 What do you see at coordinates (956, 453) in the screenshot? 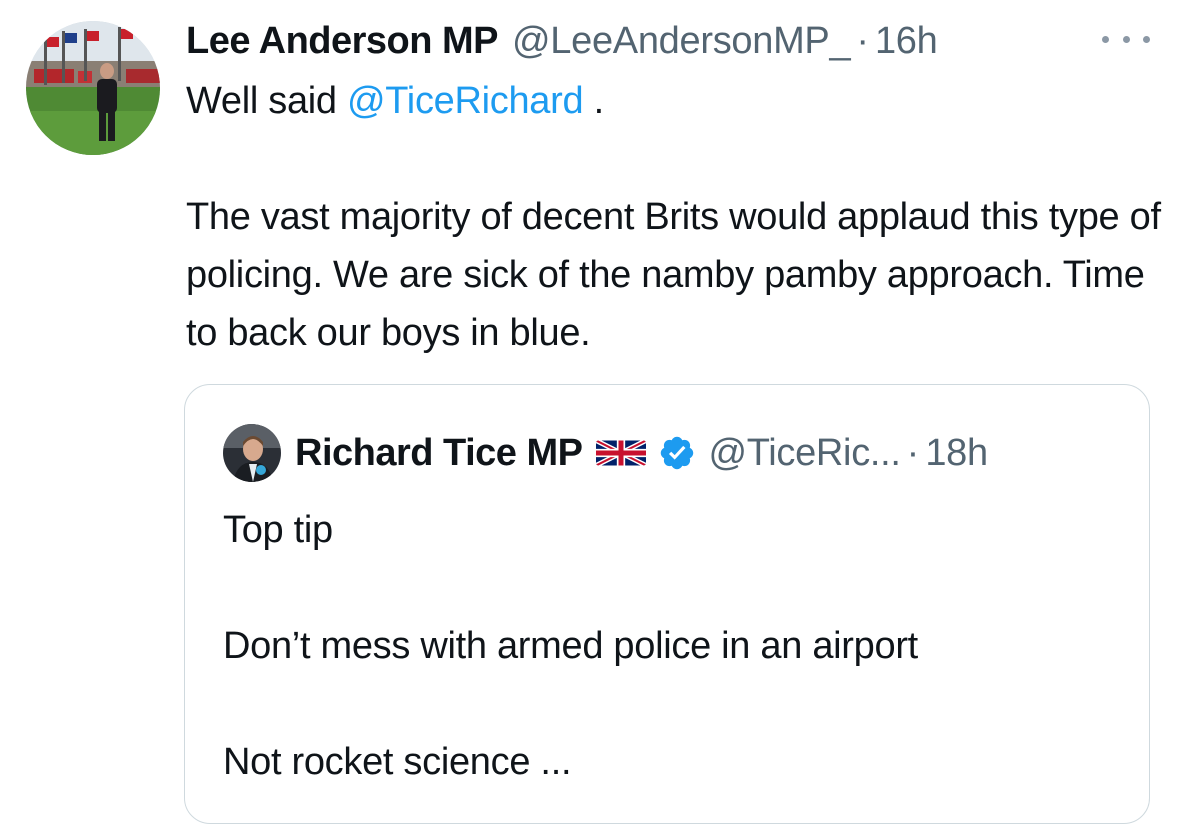
I see `quoted-tweet-timestamp: 18h` at bounding box center [956, 453].